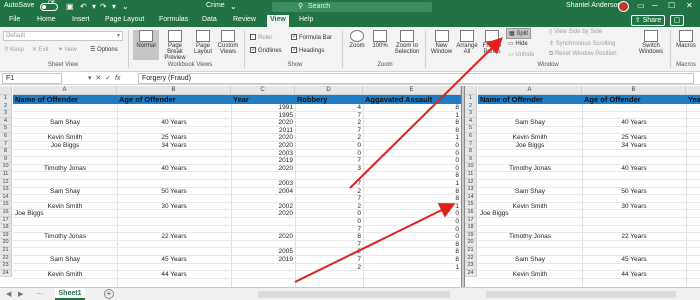 This screenshot has width=700, height=300. What do you see at coordinates (623, 6) in the screenshot?
I see `avatar` at bounding box center [623, 6].